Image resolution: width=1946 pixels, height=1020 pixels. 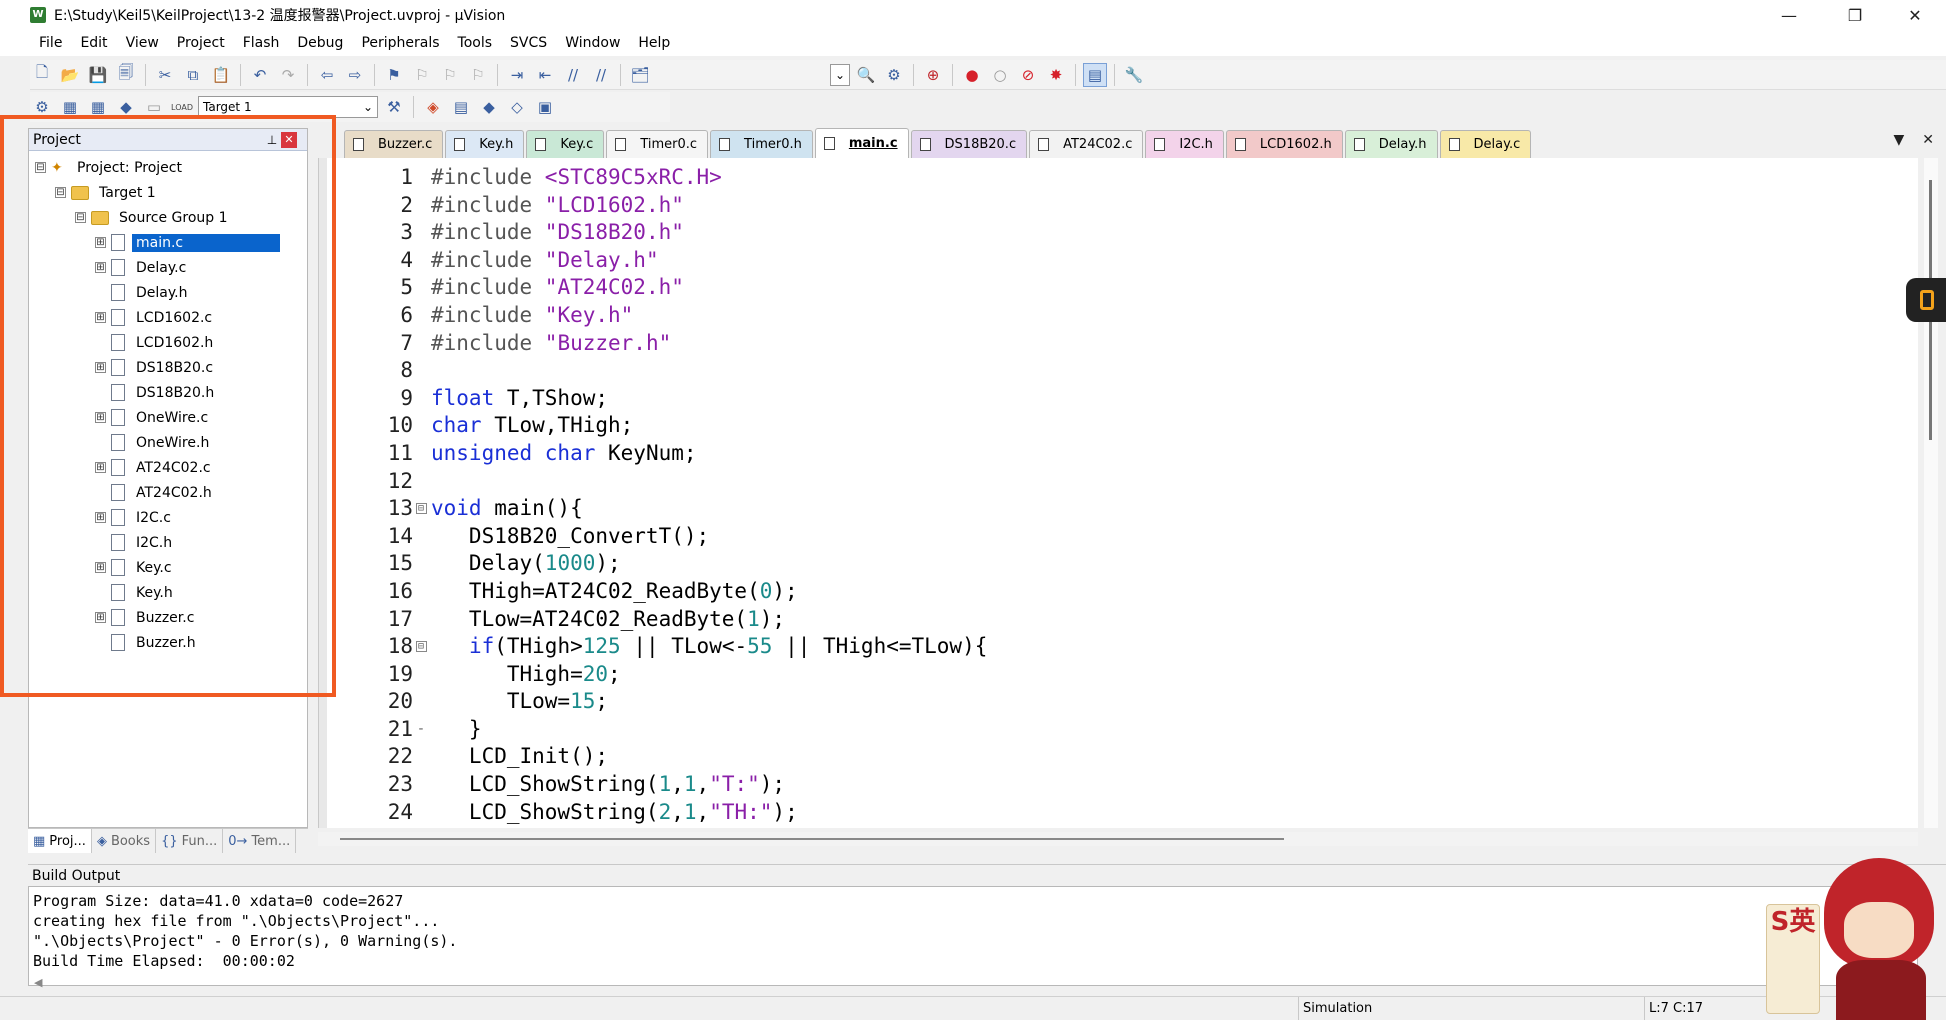 What do you see at coordinates (168, 317) in the screenshot?
I see `tree-item: ⊞ LCD1602.c` at bounding box center [168, 317].